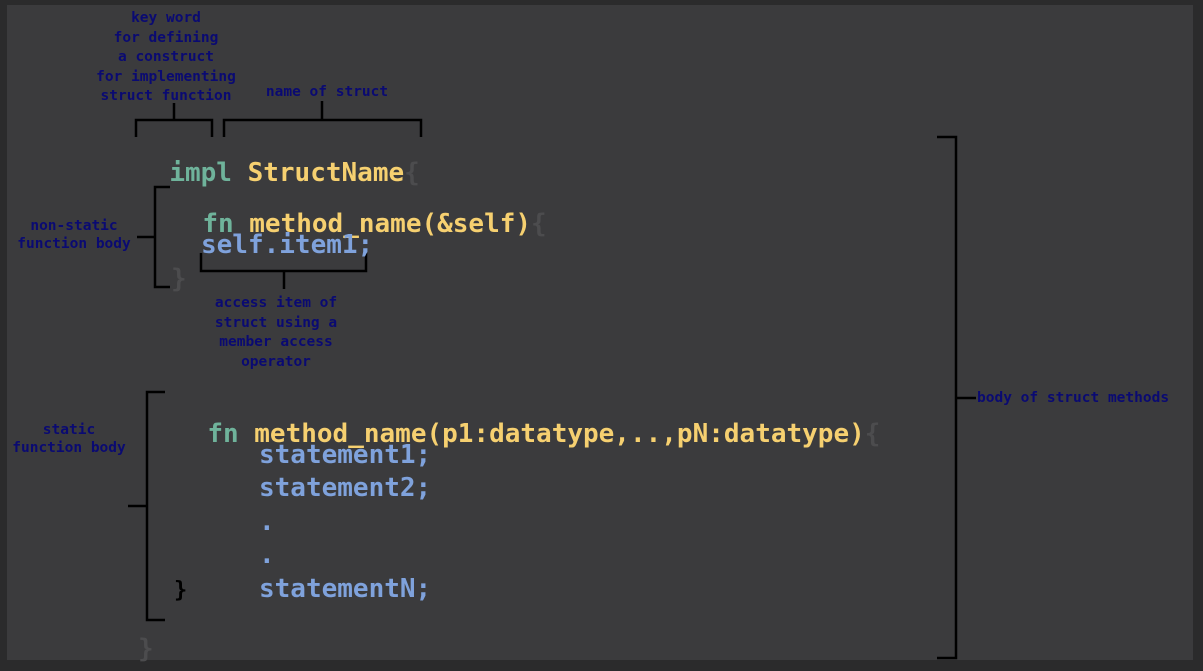 Image resolution: width=1203 pixels, height=671 pixels. I want to click on method2-statement-2: statement2;, so click(345, 488).